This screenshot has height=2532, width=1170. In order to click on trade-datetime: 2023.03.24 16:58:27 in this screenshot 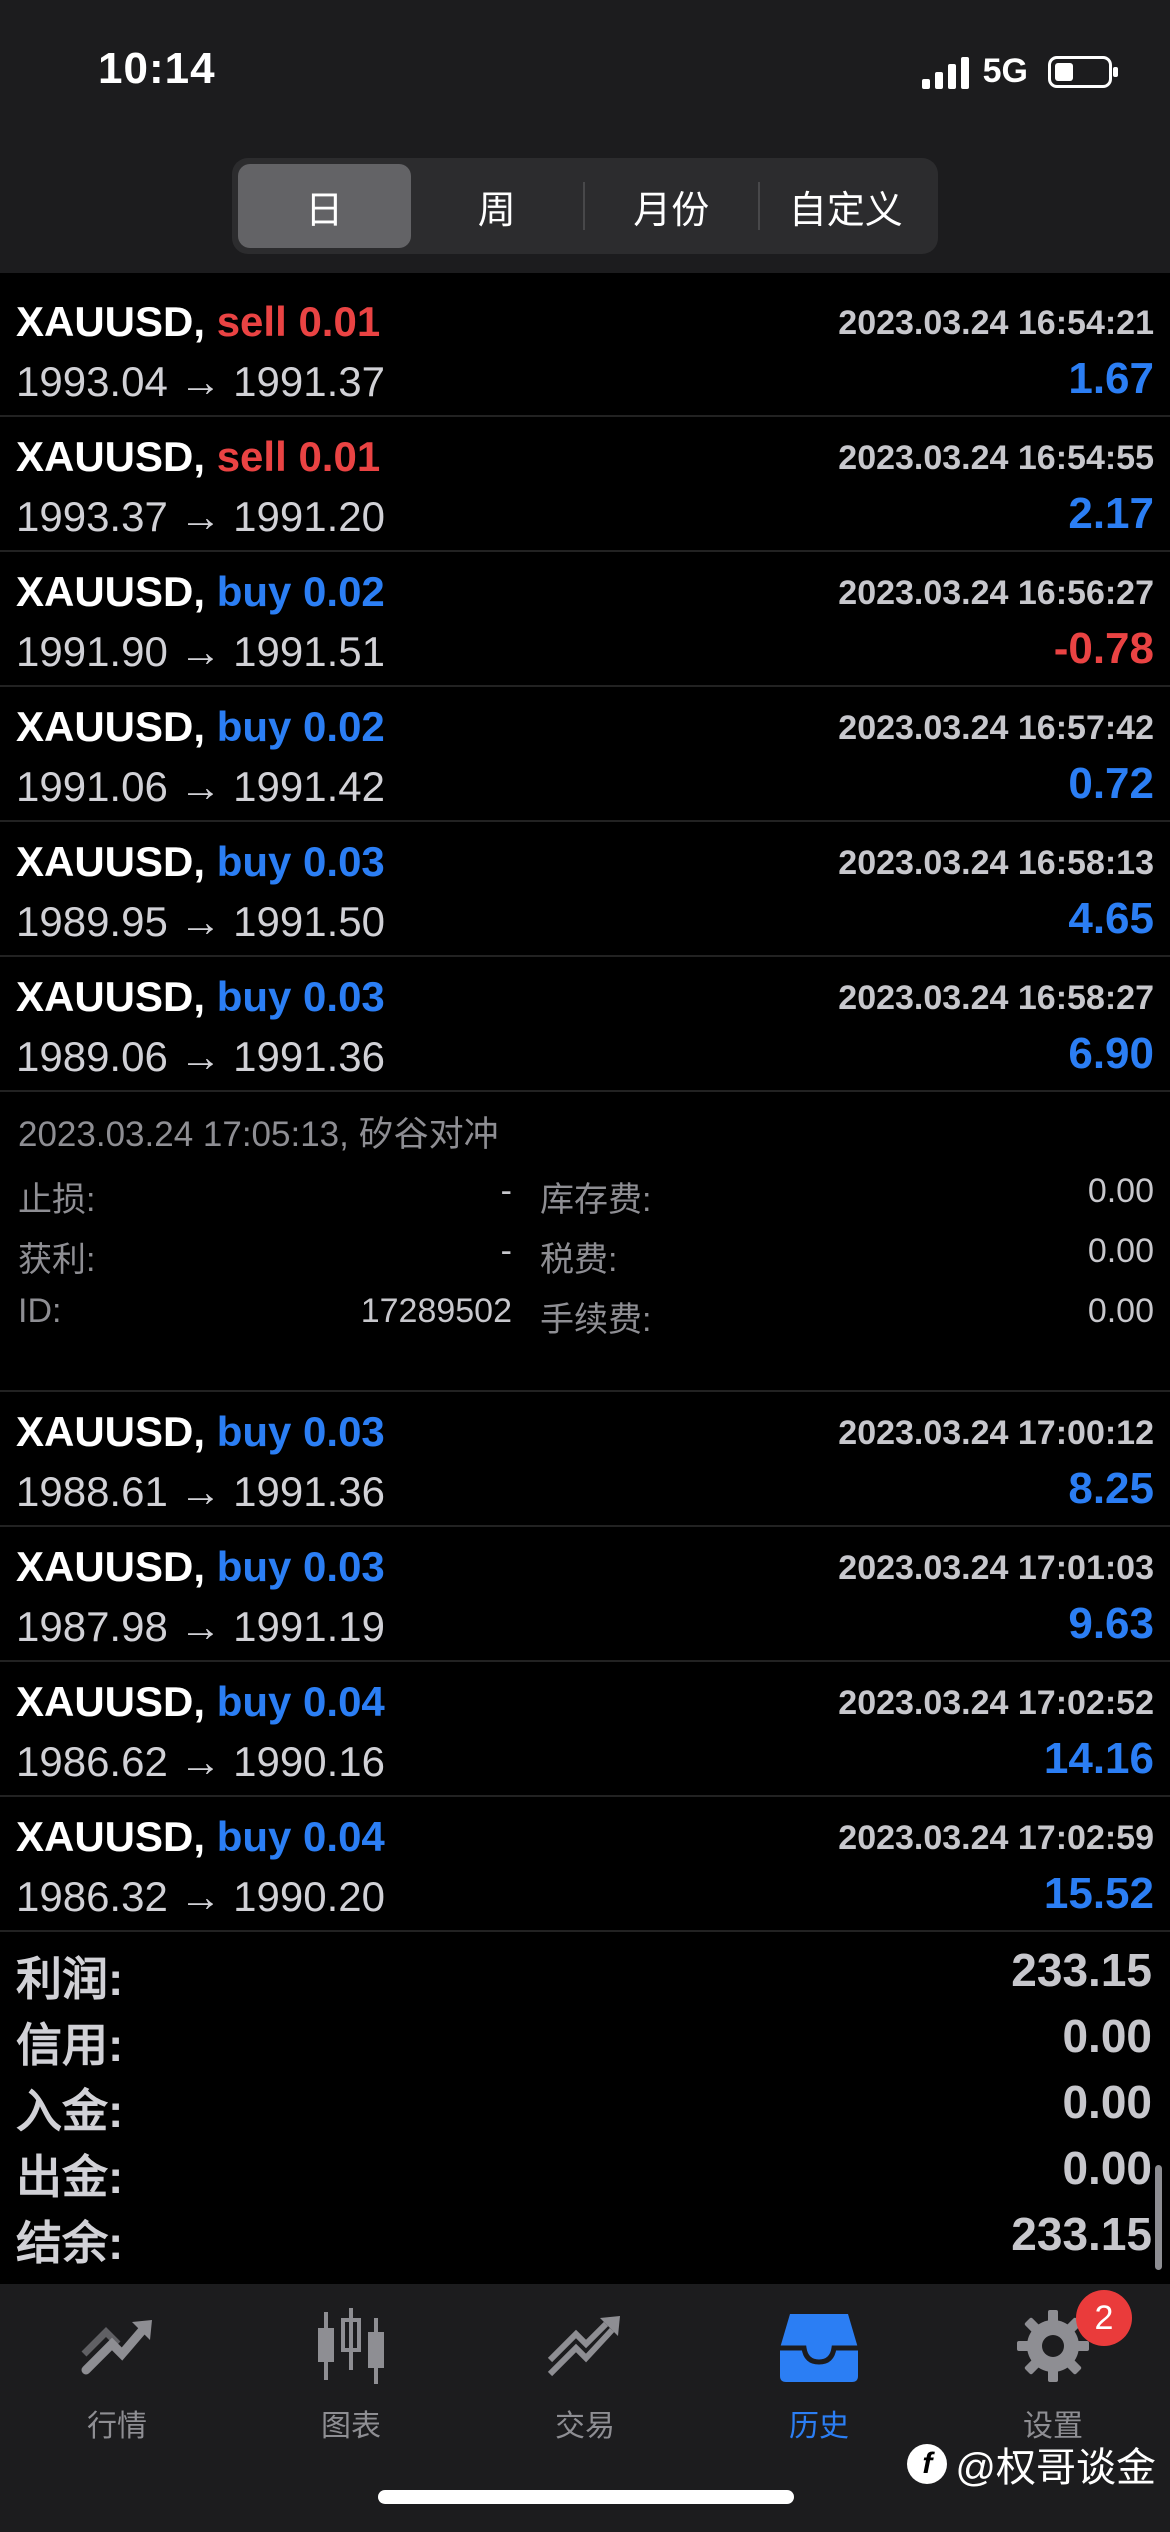, I will do `click(996, 998)`.